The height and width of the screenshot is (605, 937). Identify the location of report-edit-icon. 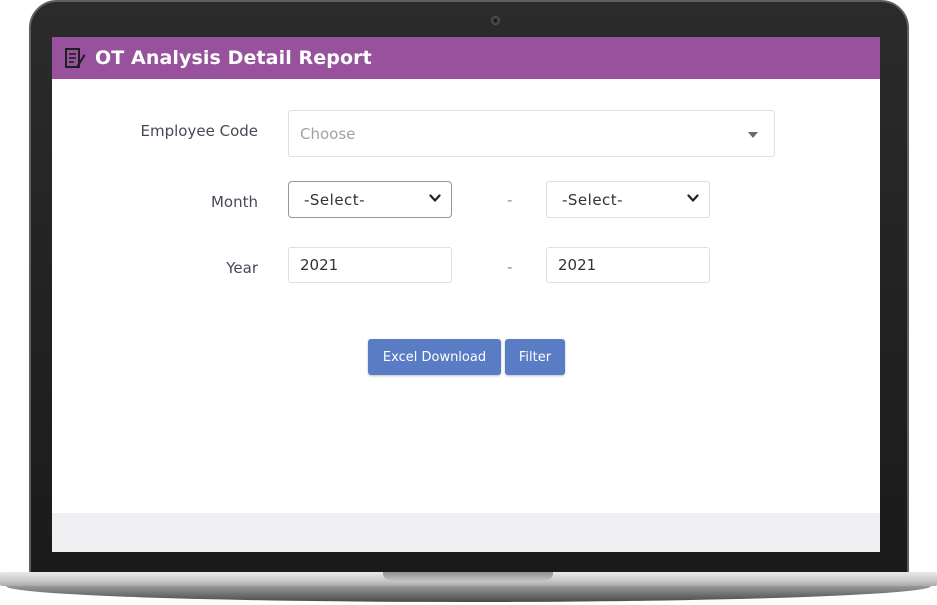
(75, 58).